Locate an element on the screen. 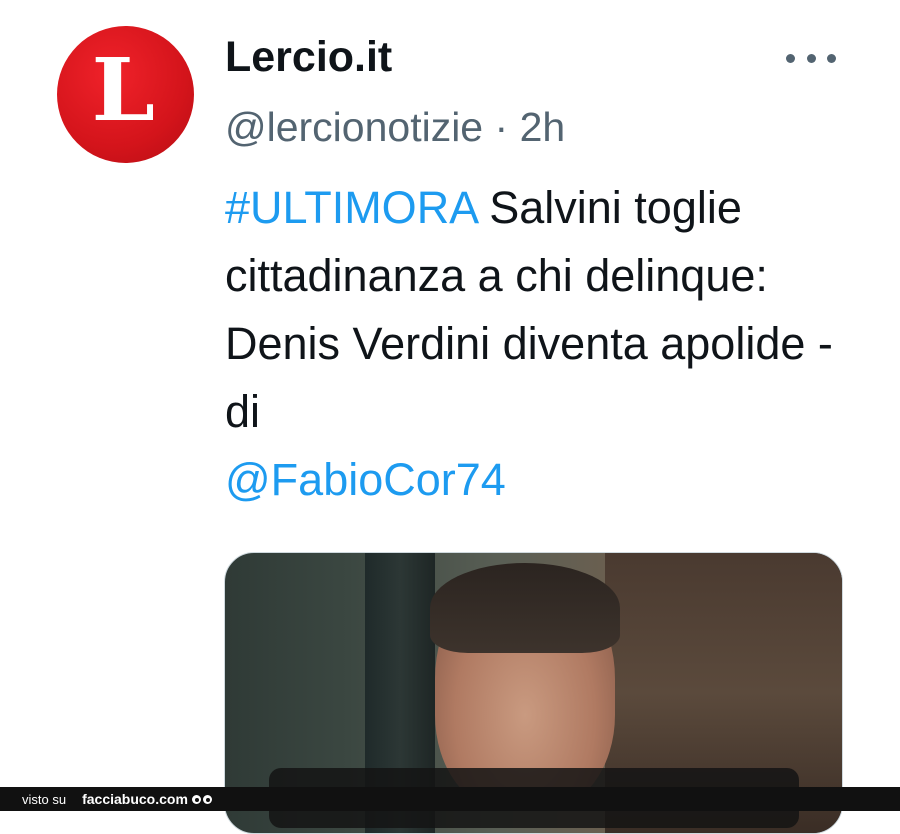  tweet-avatar: L is located at coordinates (125, 94).